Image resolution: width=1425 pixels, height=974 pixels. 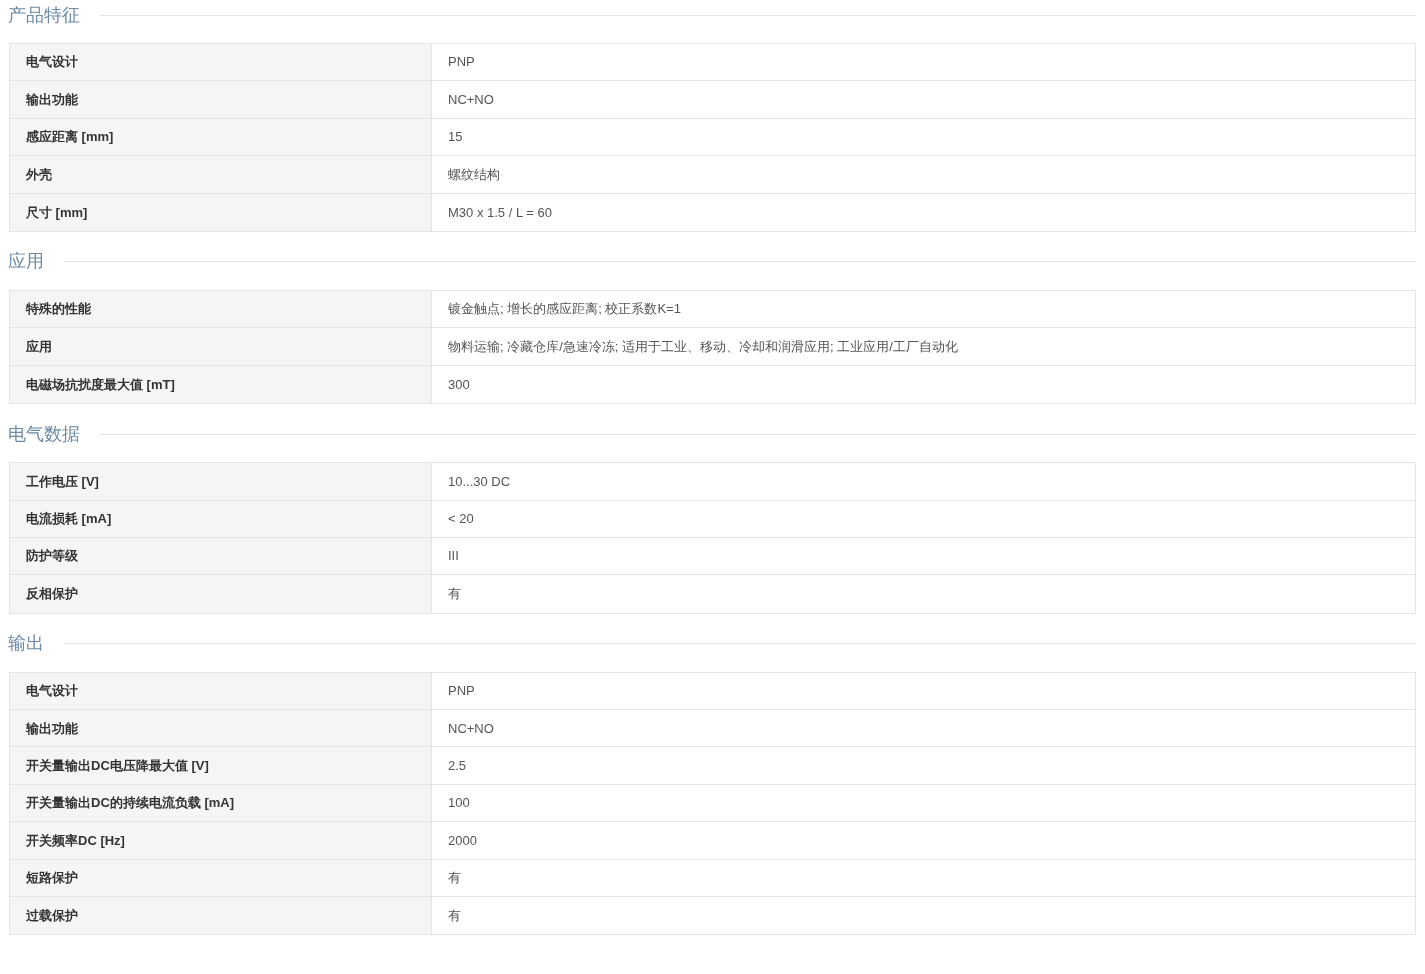 I want to click on value-cell-text: 螺纹结构, so click(x=474, y=174).